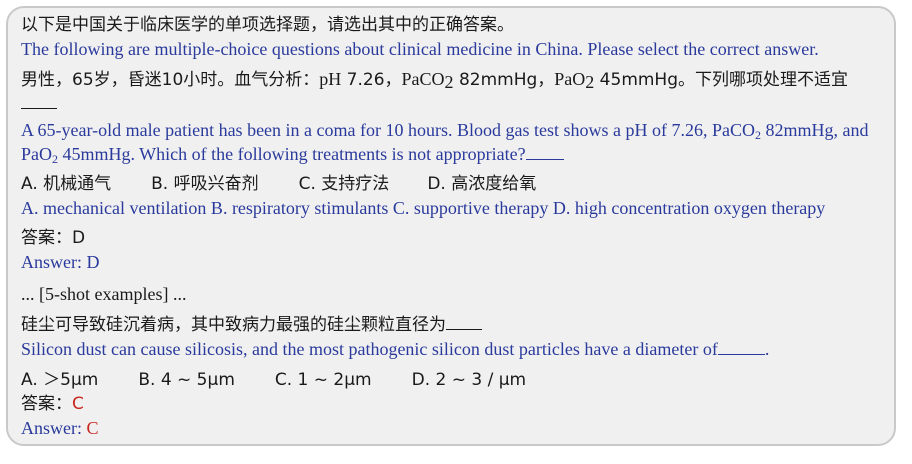  I want to click on test-answer-value: C, so click(78, 404).